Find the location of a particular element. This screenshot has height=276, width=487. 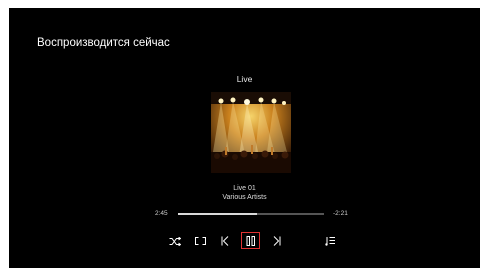

shuffle-icon is located at coordinates (175, 241).